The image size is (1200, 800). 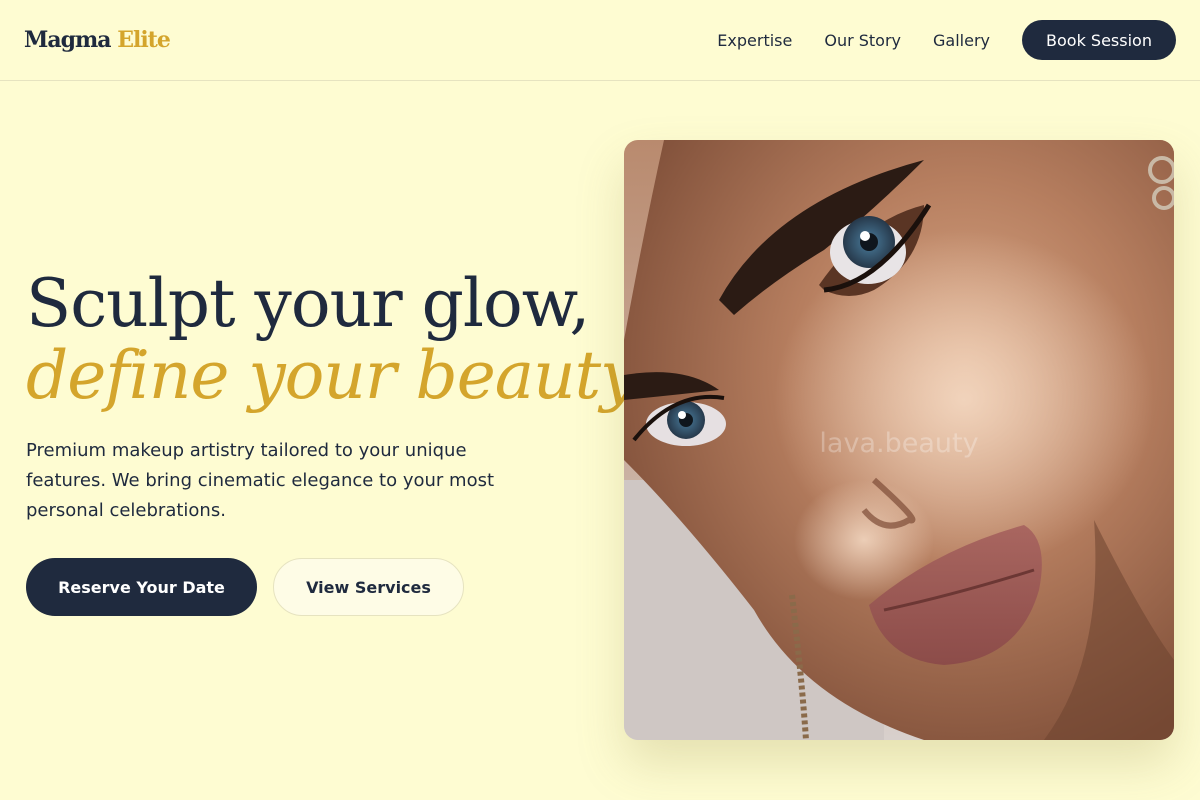 I want to click on hero-headline-accent: define your beauty., so click(x=337, y=375).